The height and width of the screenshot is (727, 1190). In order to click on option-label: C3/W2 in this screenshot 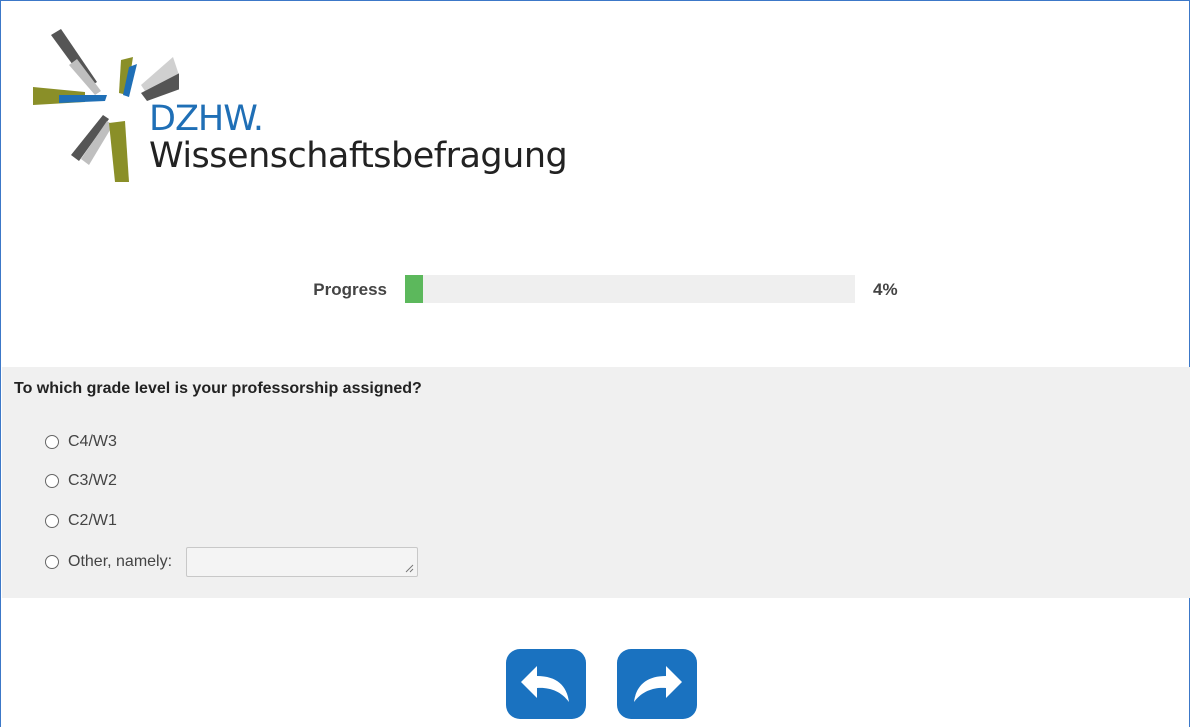, I will do `click(92, 480)`.